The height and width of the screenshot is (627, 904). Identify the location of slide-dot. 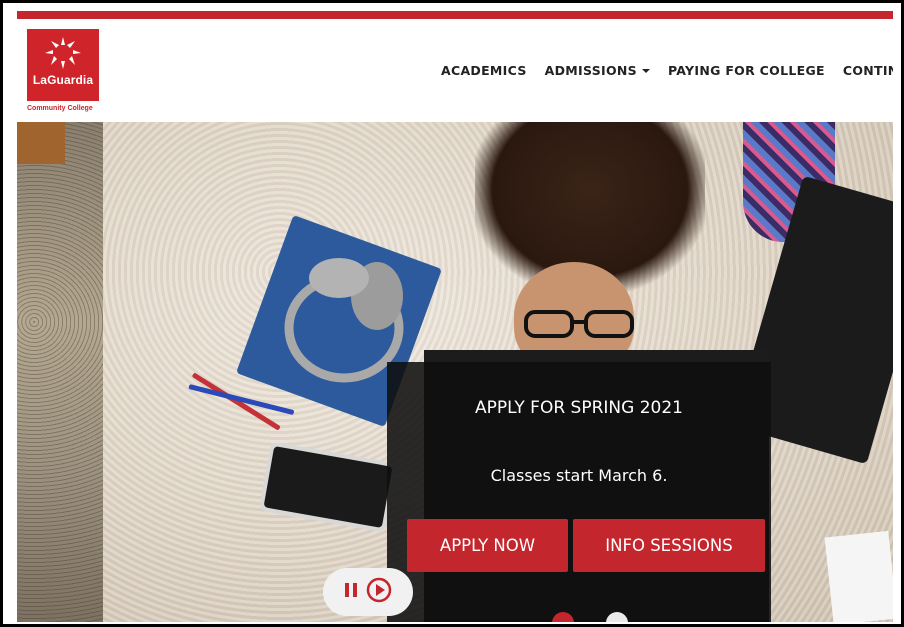
(617, 617).